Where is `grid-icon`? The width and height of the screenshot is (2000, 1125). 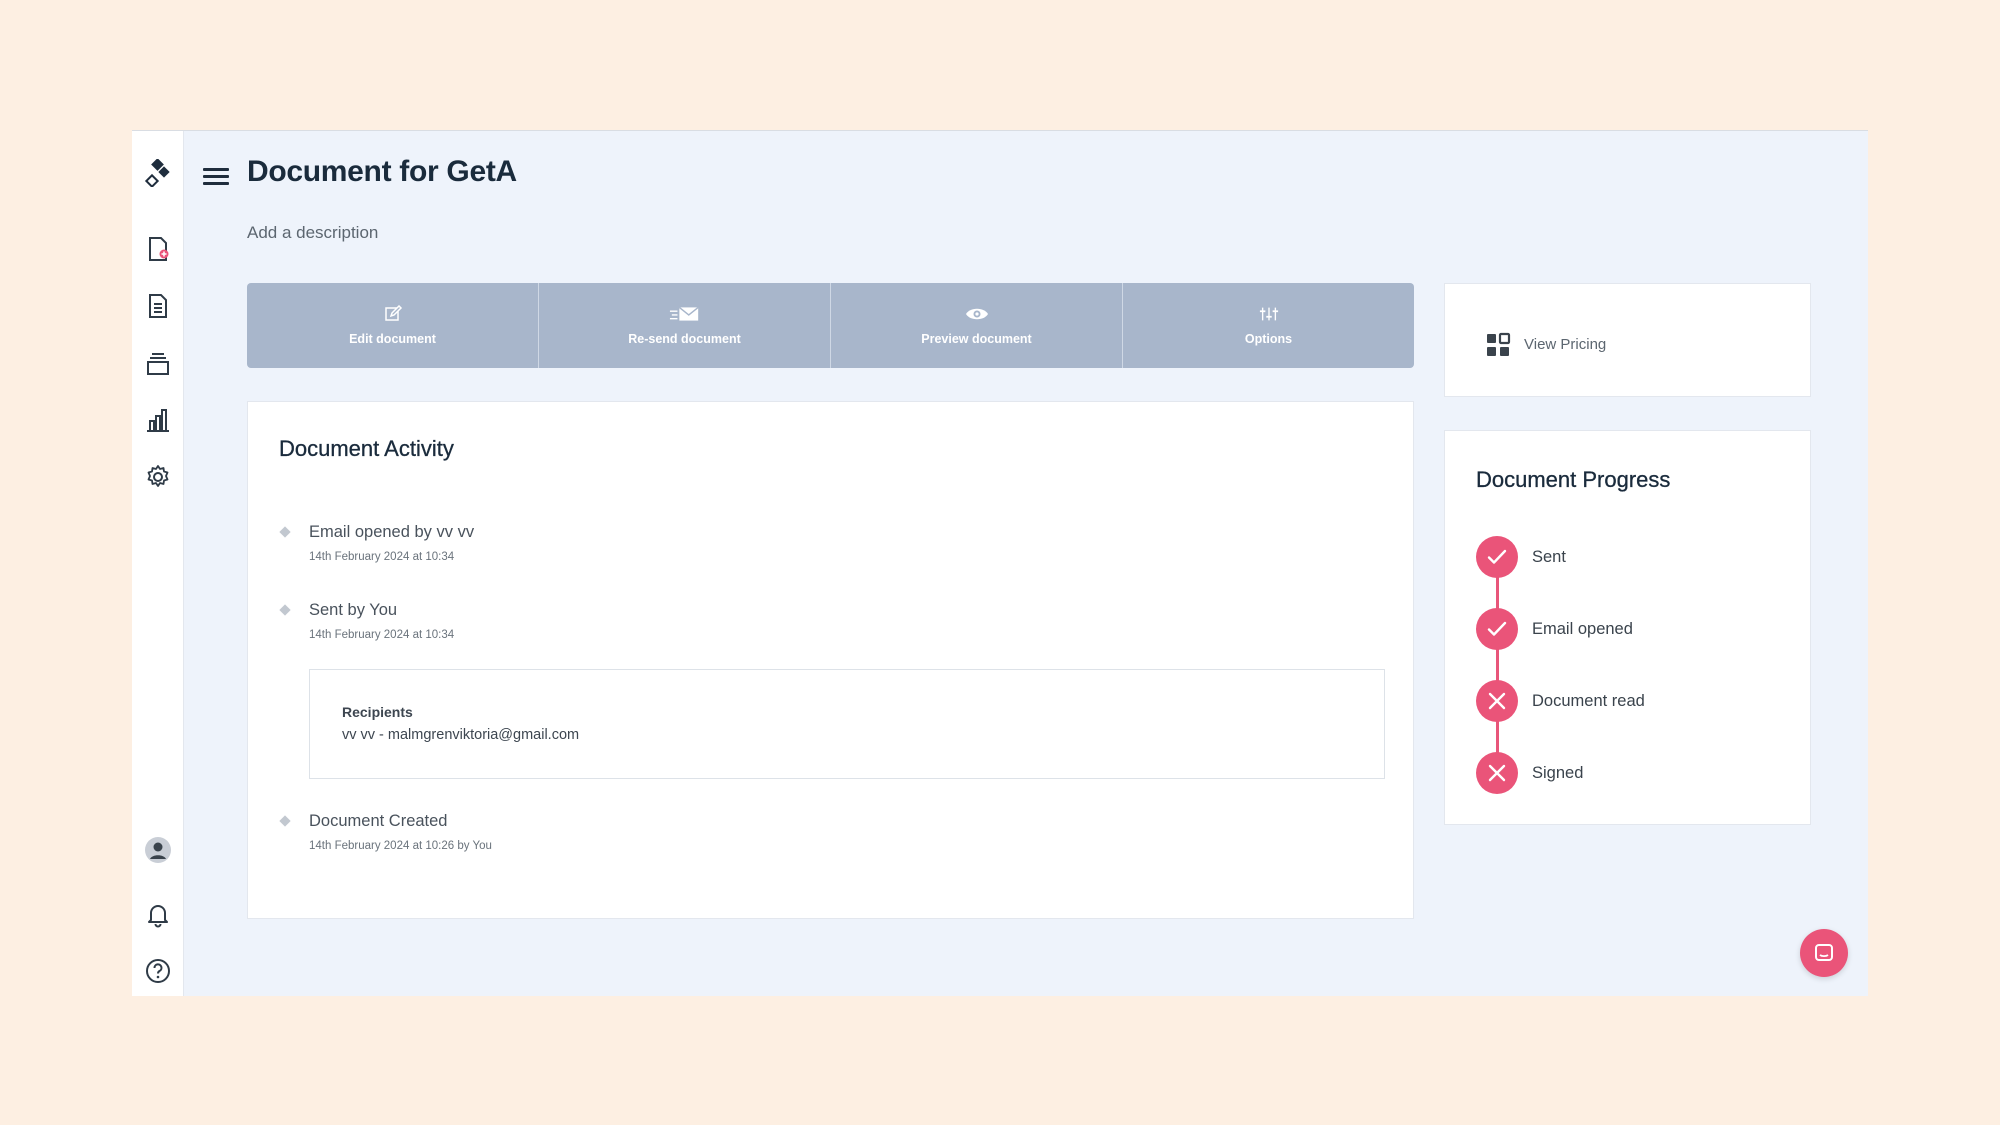 grid-icon is located at coordinates (1499, 344).